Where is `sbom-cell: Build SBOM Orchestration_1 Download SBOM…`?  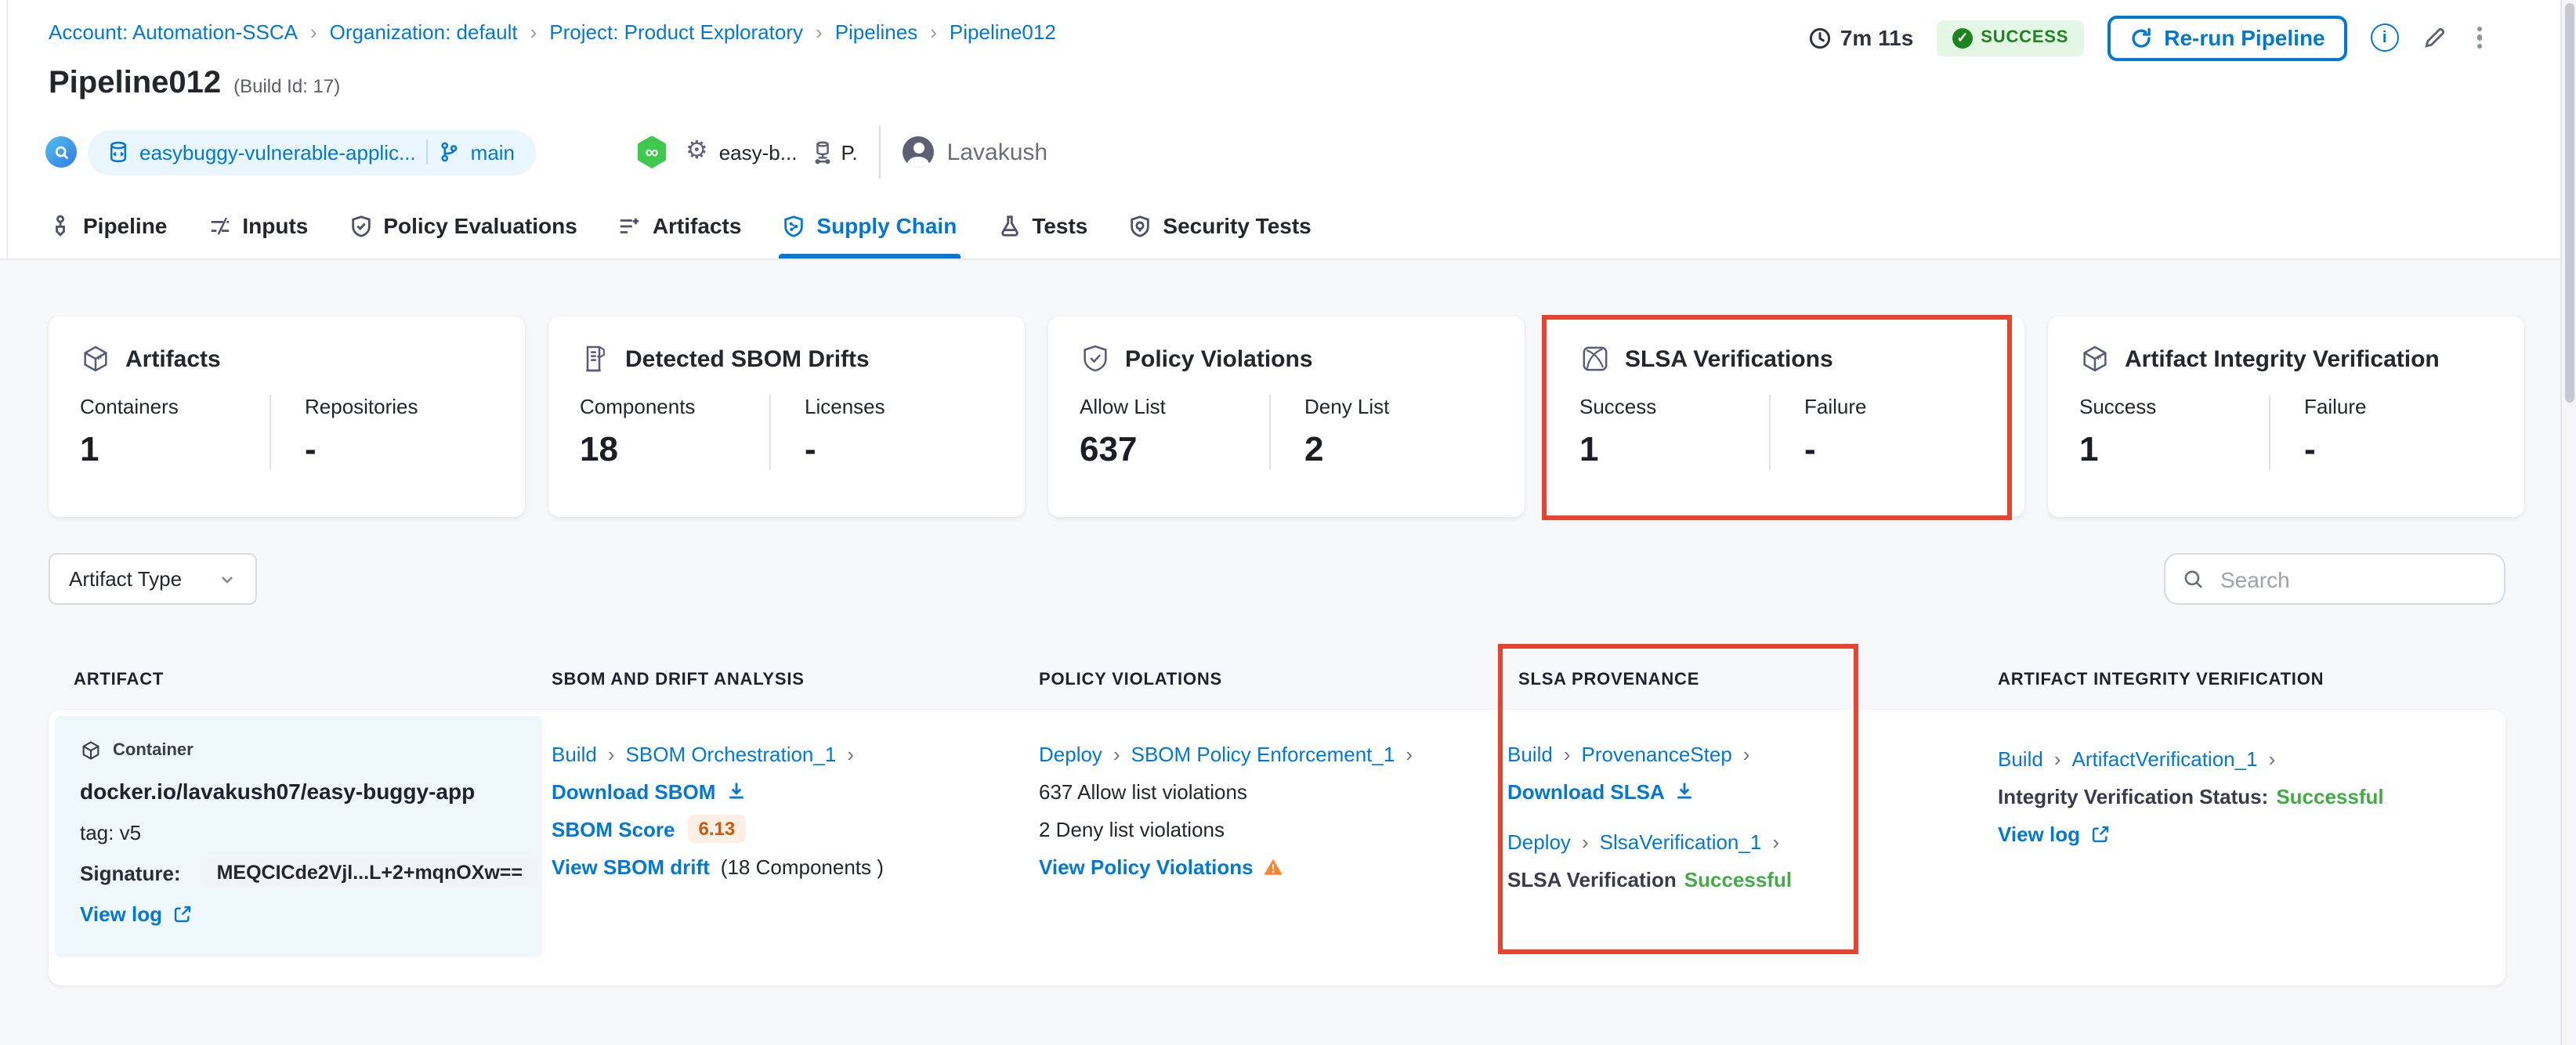 sbom-cell: Build SBOM Orchestration_1 Download SBOM… is located at coordinates (718, 810).